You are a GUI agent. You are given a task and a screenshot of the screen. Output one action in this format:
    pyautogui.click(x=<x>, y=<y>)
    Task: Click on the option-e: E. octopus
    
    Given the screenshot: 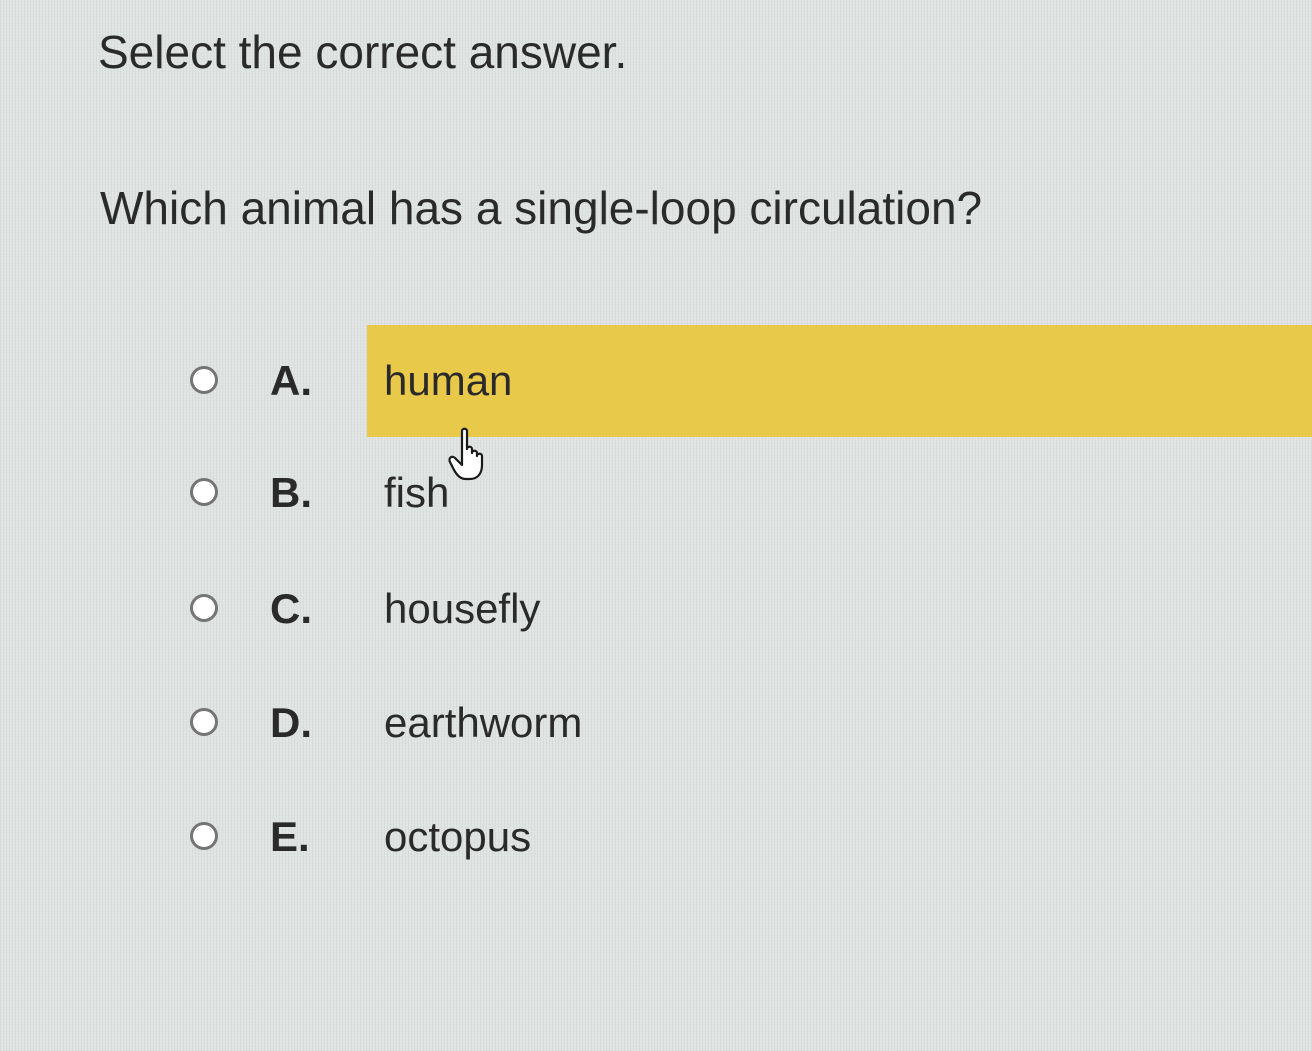 What is the action you would take?
    pyautogui.click(x=751, y=841)
    